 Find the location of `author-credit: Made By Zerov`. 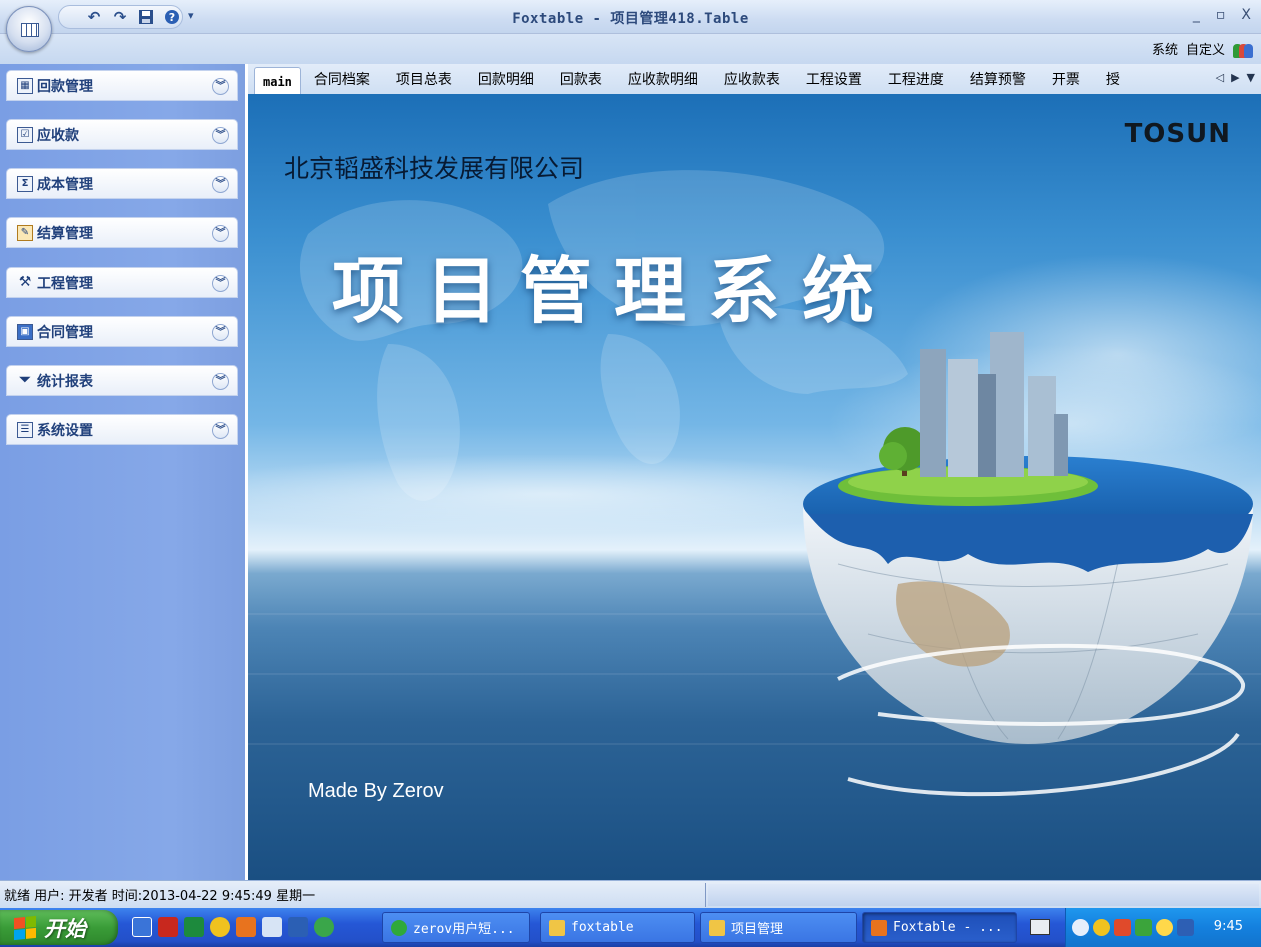

author-credit: Made By Zerov is located at coordinates (376, 791).